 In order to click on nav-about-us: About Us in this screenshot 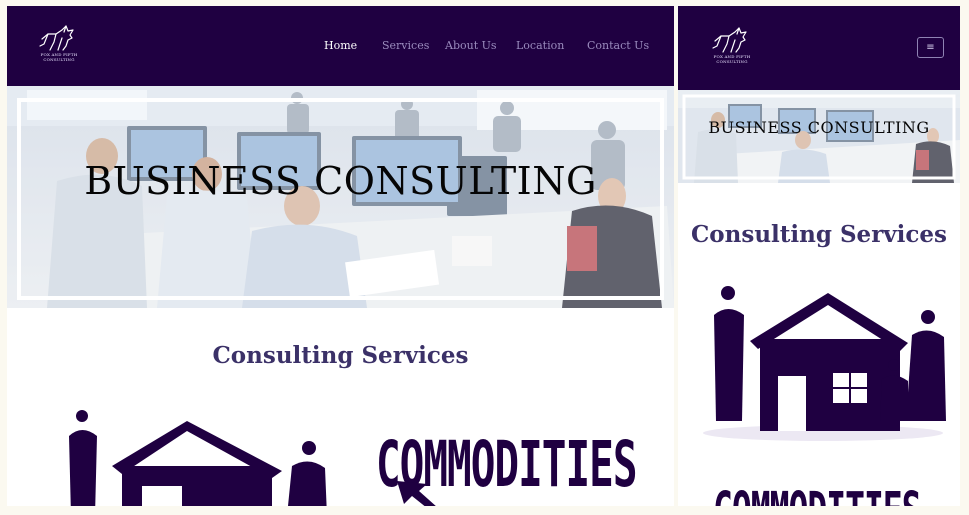, I will do `click(471, 45)`.